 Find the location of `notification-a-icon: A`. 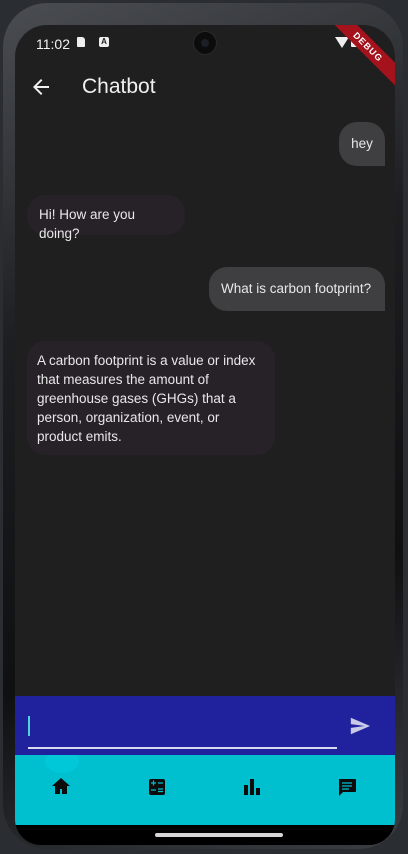

notification-a-icon: A is located at coordinates (104, 42).